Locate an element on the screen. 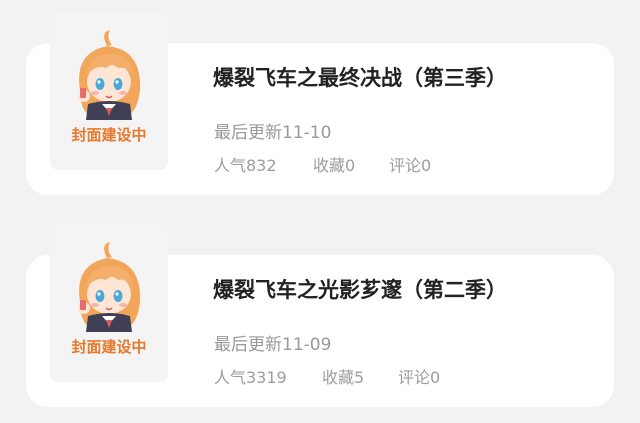  popularity-count: 人气832 is located at coordinates (245, 165).